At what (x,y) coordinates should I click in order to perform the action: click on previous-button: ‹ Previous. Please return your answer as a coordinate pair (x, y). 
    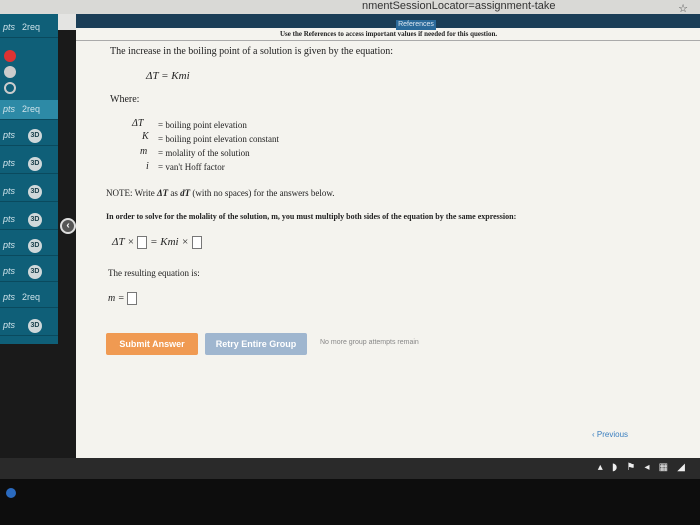
    Looking at the image, I should click on (612, 436).